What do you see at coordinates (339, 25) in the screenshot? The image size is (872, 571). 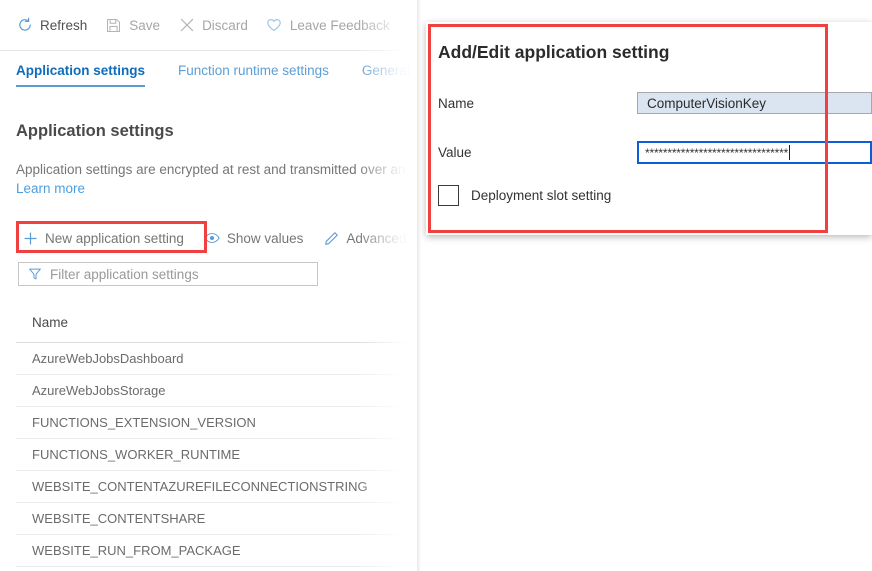 I see `leave-feedback-label: Leave Feedback` at bounding box center [339, 25].